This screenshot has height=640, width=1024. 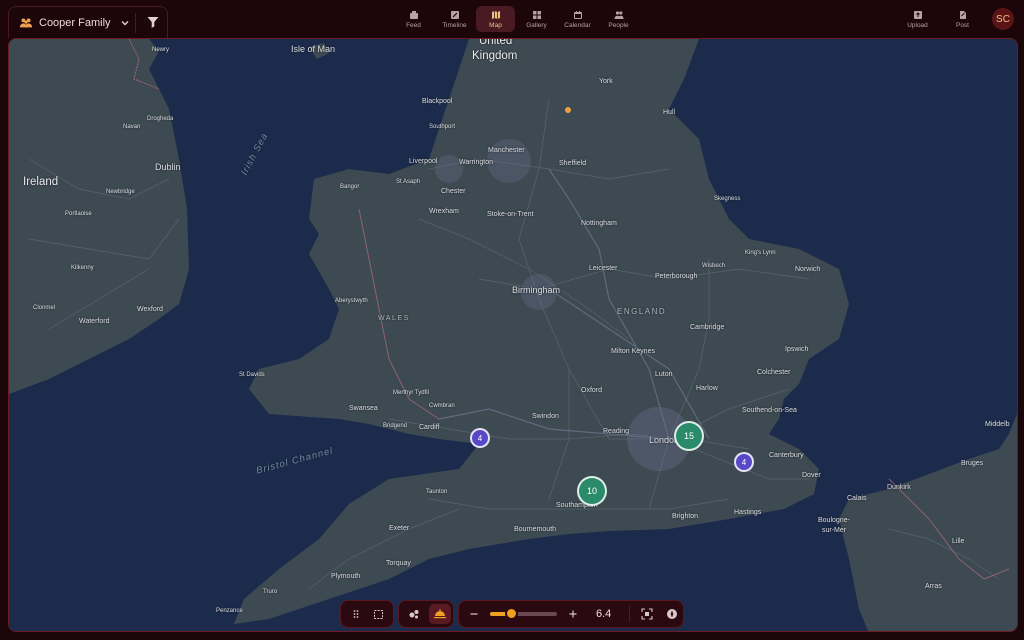 I want to click on box-select-icon, so click(x=378, y=614).